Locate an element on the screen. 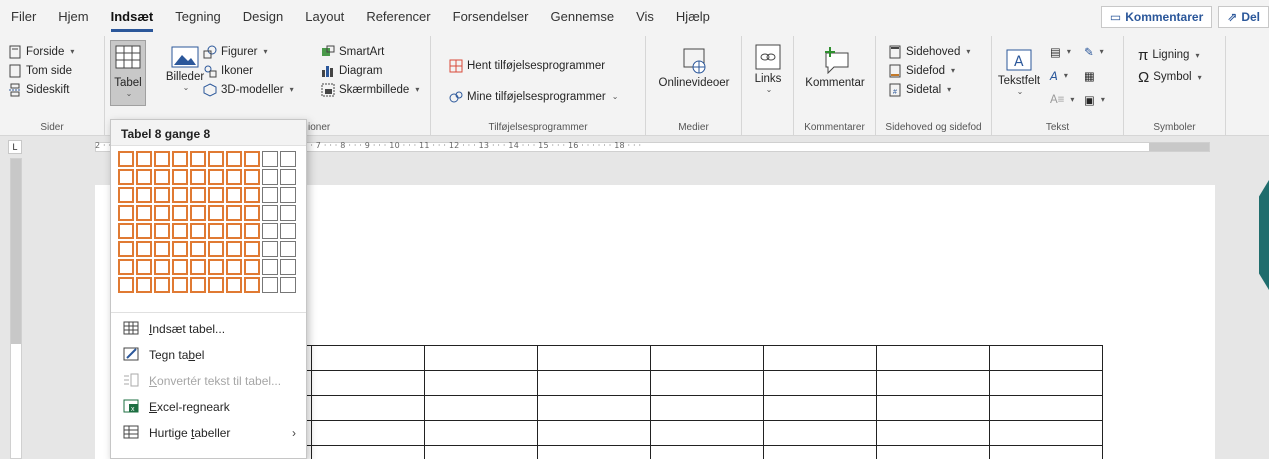  page-number-button: # Sidetal ▾ is located at coordinates (929, 89).